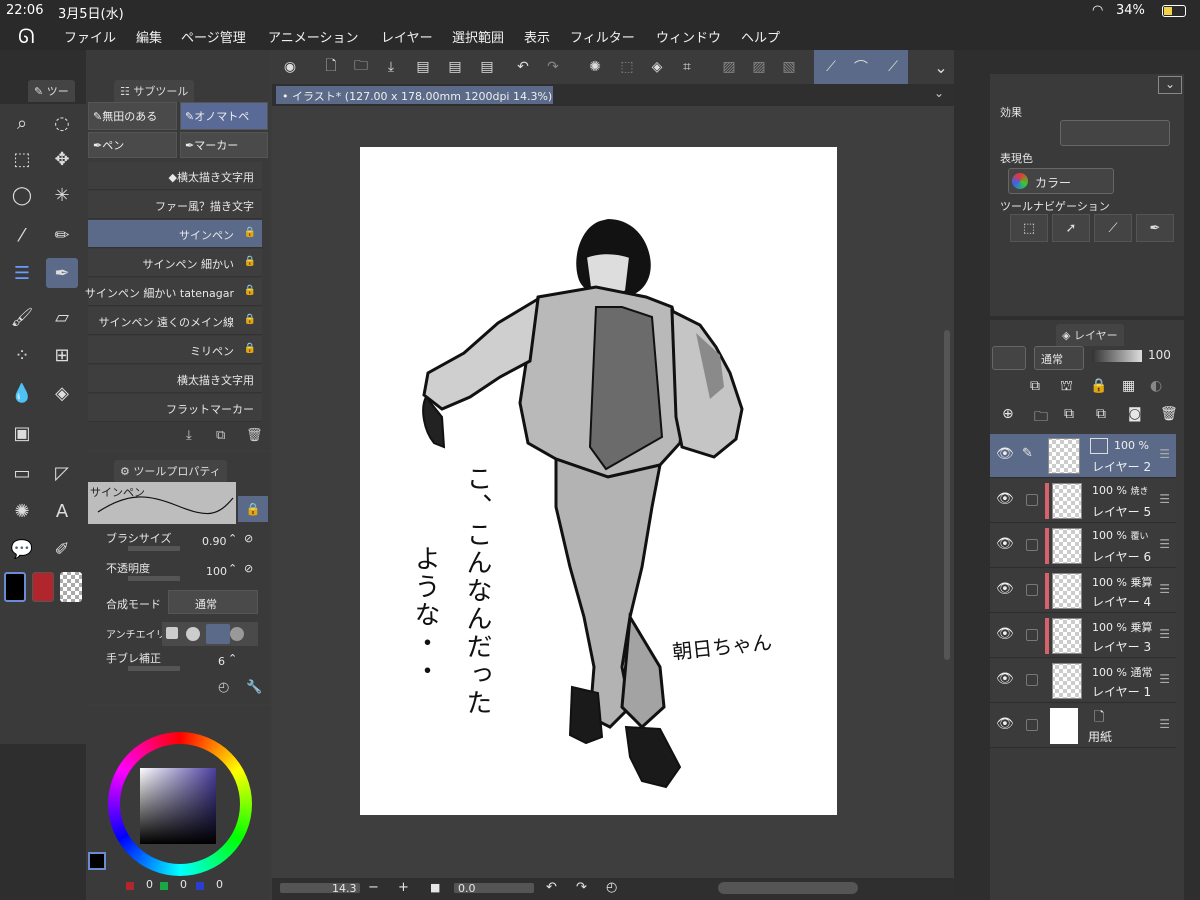 The width and height of the screenshot is (1200, 900). What do you see at coordinates (62, 273) in the screenshot?
I see `pen-tool-icon: ✒` at bounding box center [62, 273].